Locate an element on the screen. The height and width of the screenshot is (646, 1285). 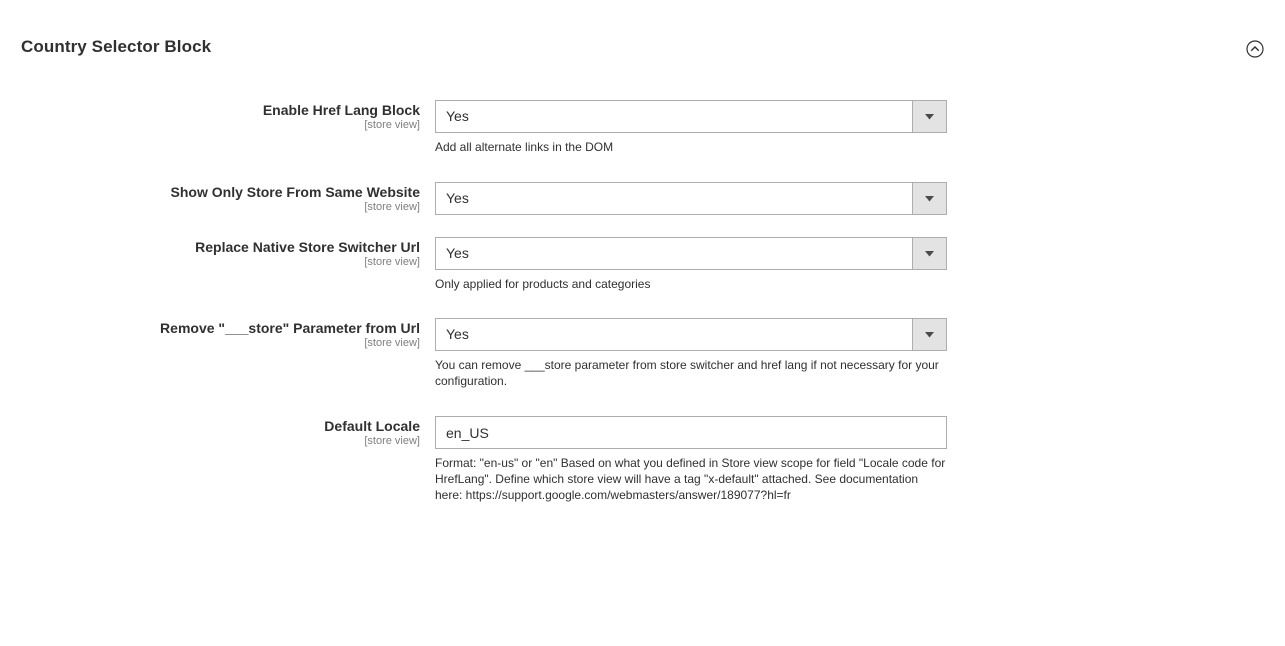
field-label: Remove "___store" Parameter from Url is located at coordinates (290, 328).